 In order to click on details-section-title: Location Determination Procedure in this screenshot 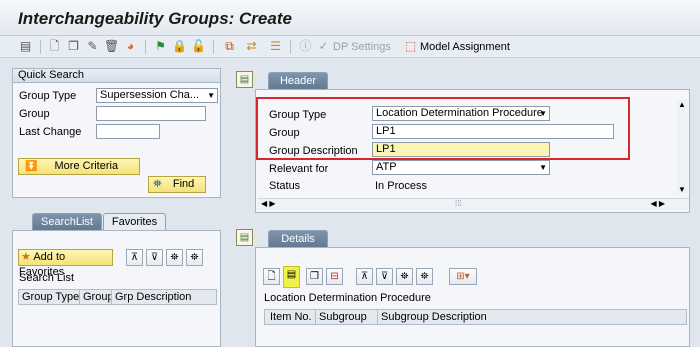, I will do `click(347, 298)`.